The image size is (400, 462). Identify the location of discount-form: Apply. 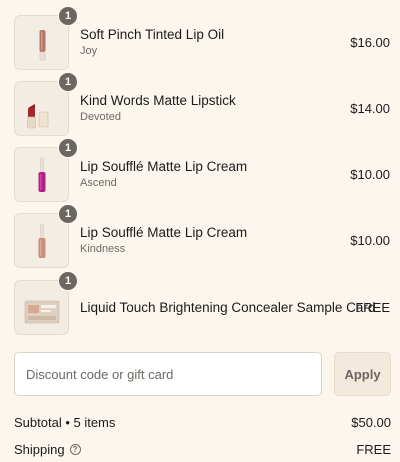
(202, 374).